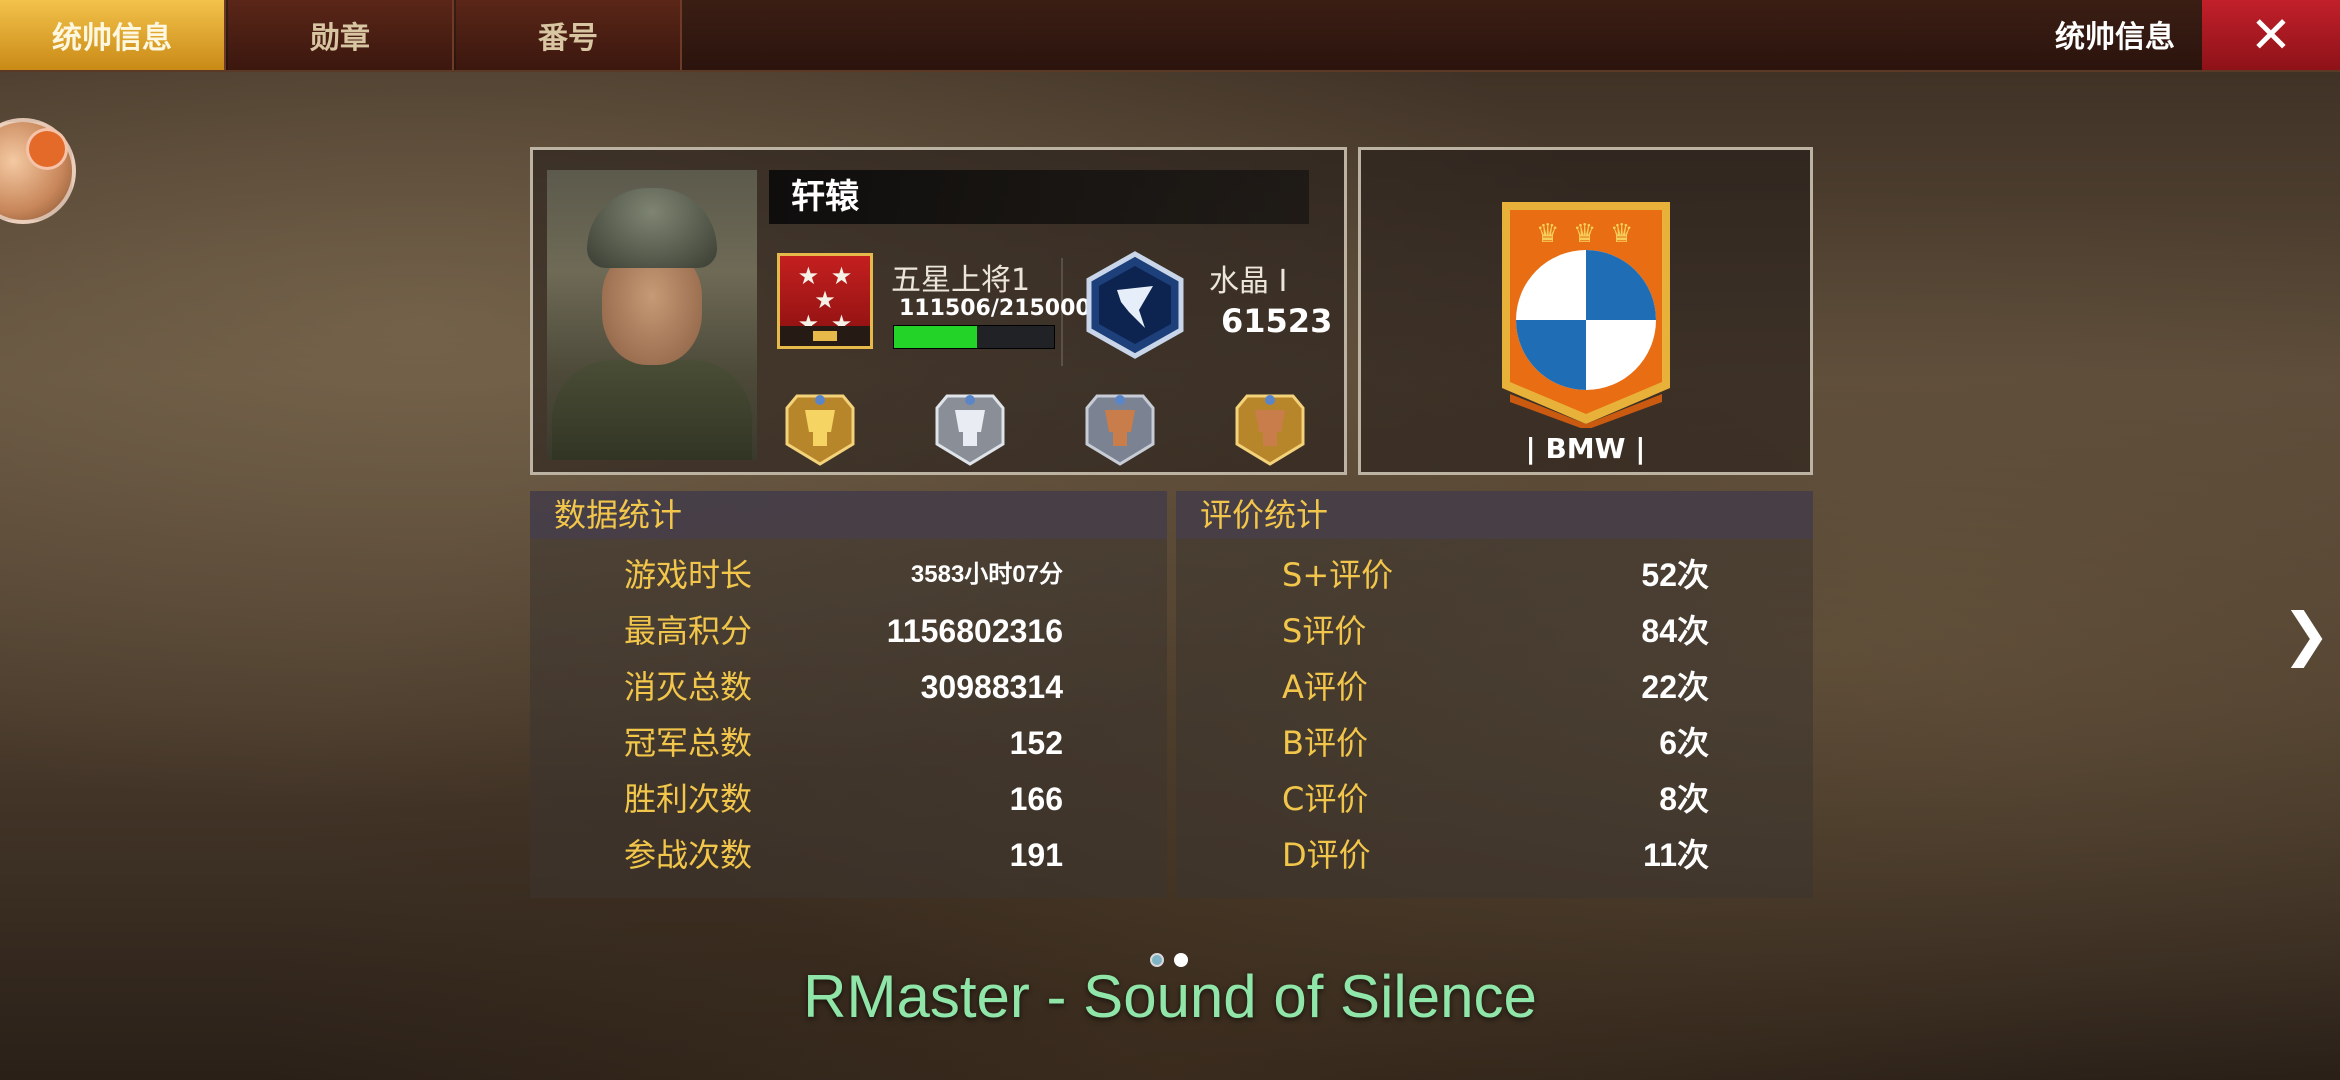 This screenshot has width=2340, height=1080. I want to click on page-title: 统帅信息, so click(2115, 37).